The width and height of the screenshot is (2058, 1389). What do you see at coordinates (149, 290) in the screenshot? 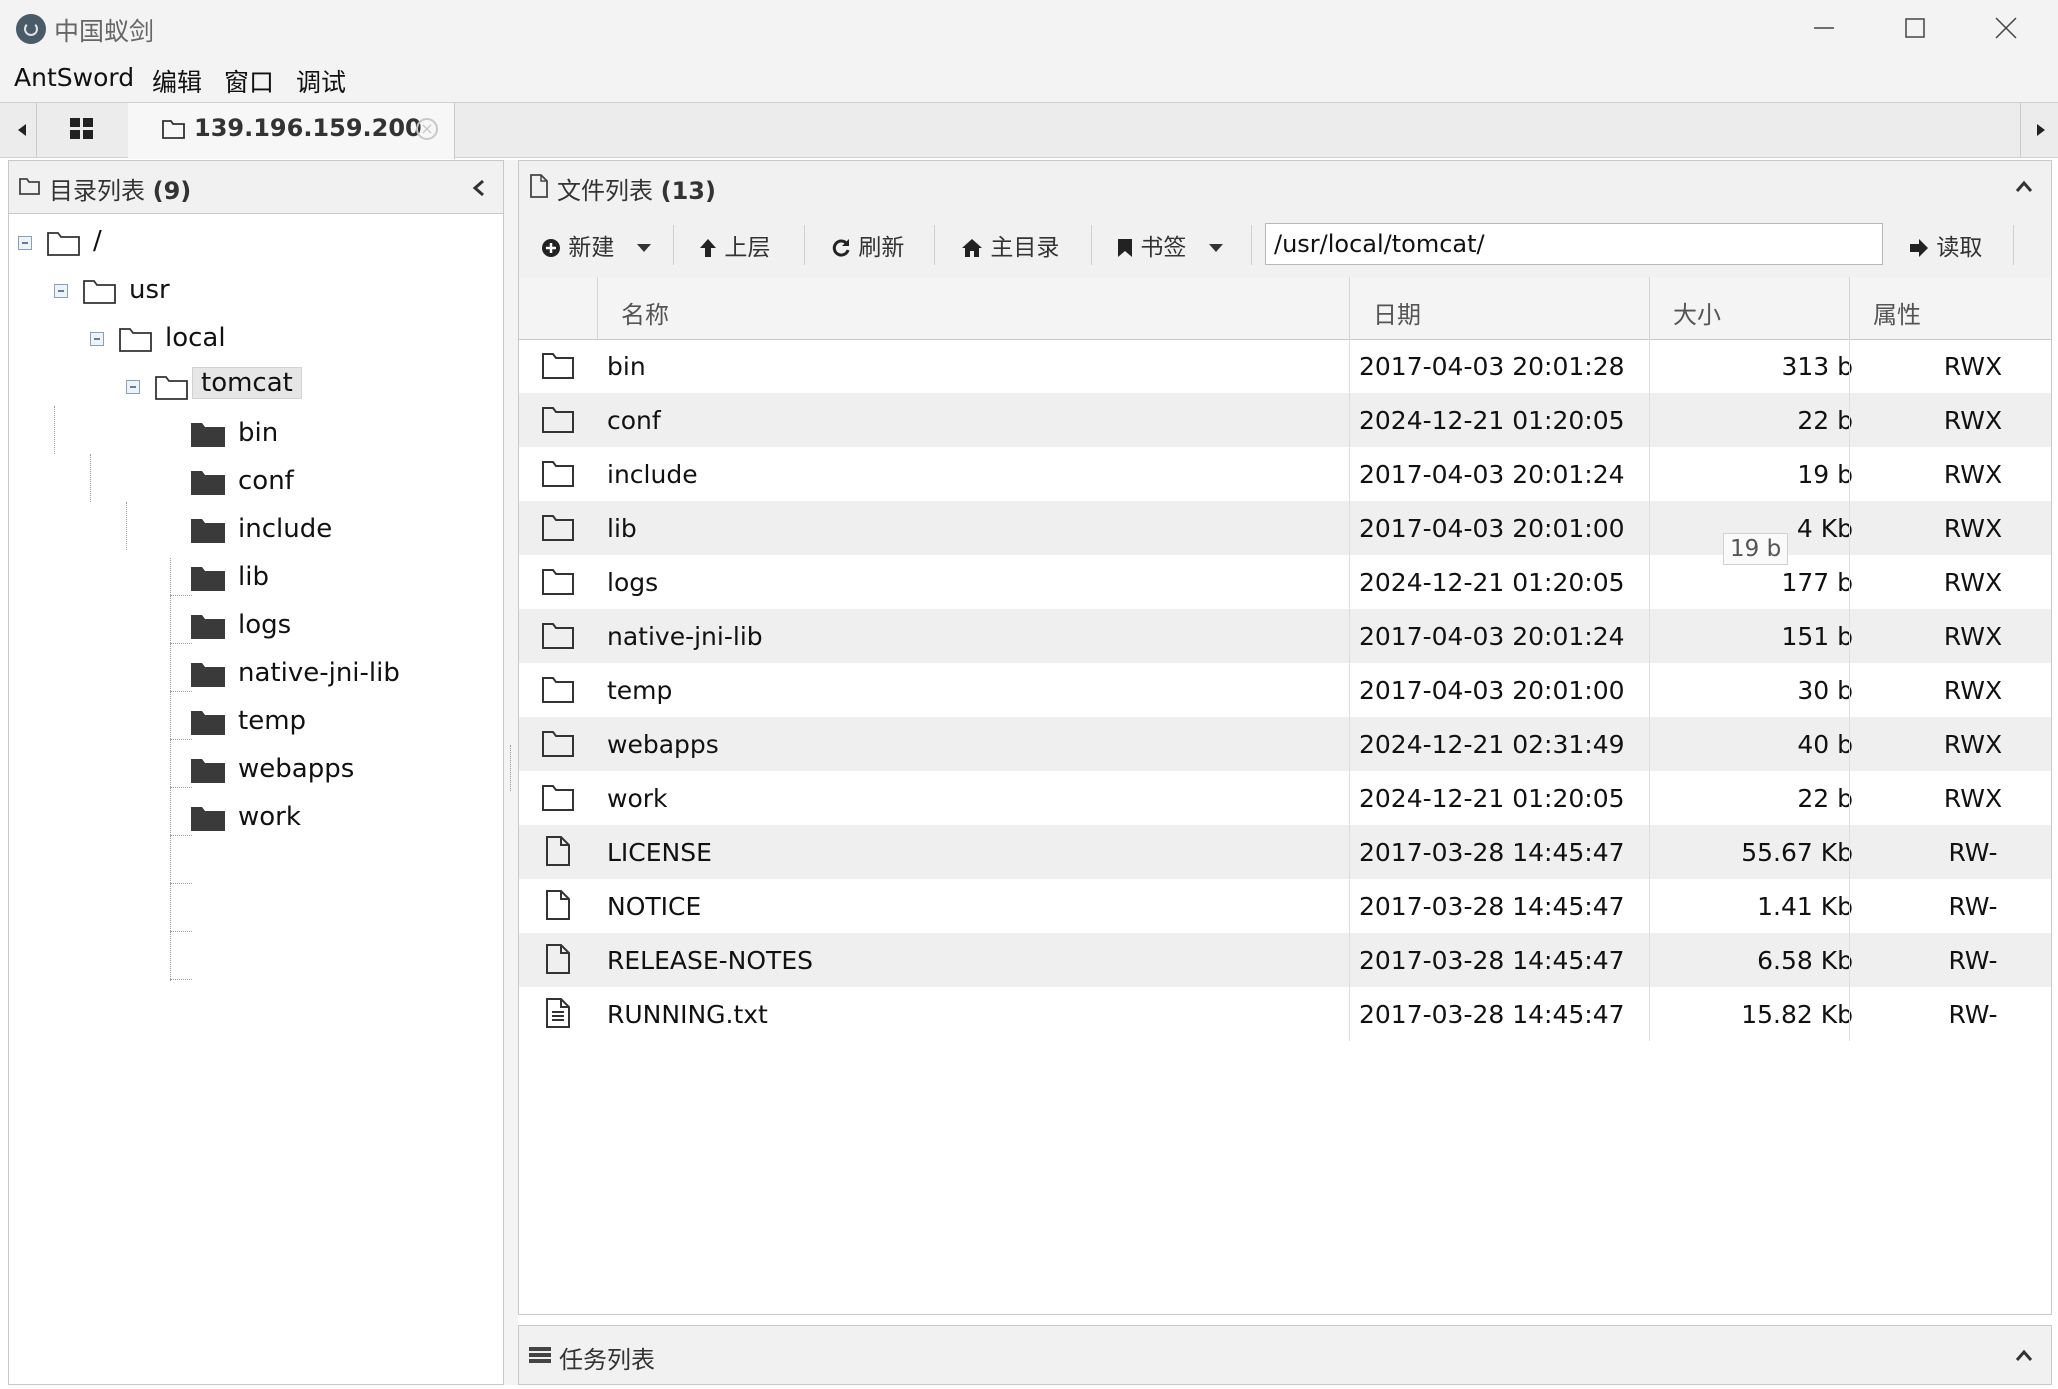
I see `tree-item-usr: usr` at bounding box center [149, 290].